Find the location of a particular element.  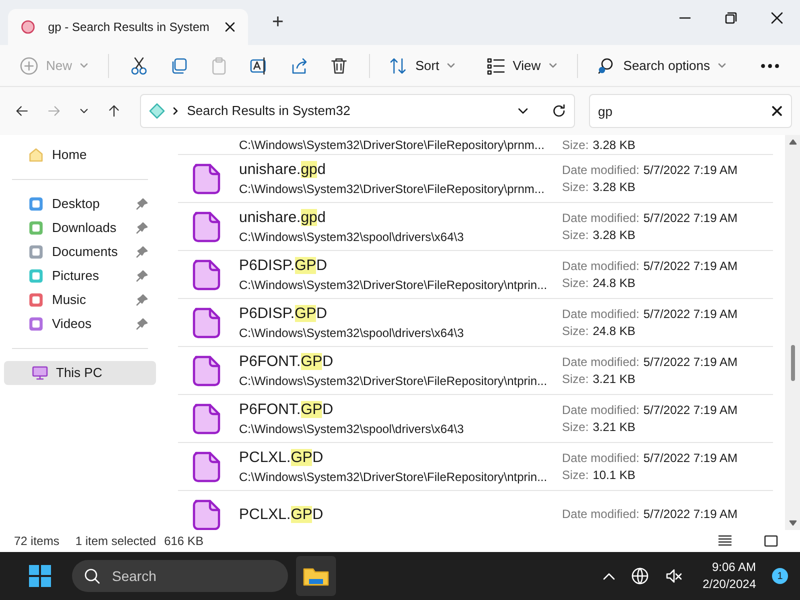

file-size: 10.1 KB is located at coordinates (614, 475).